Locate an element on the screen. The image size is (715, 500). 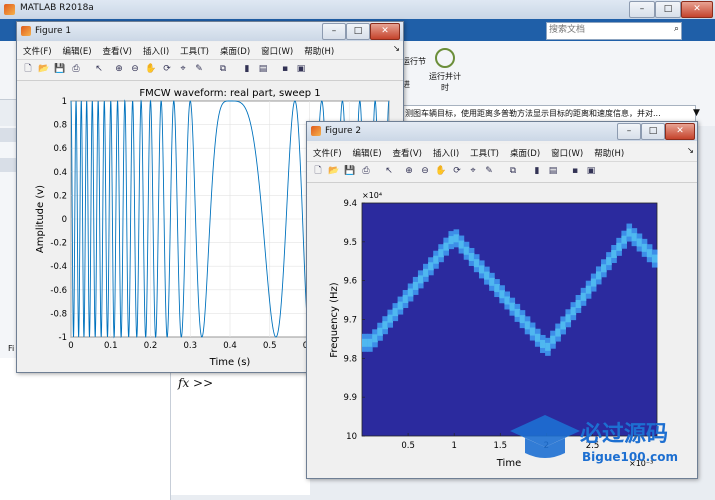
y-tick-label: 0.2 is located at coordinates (60, 196).